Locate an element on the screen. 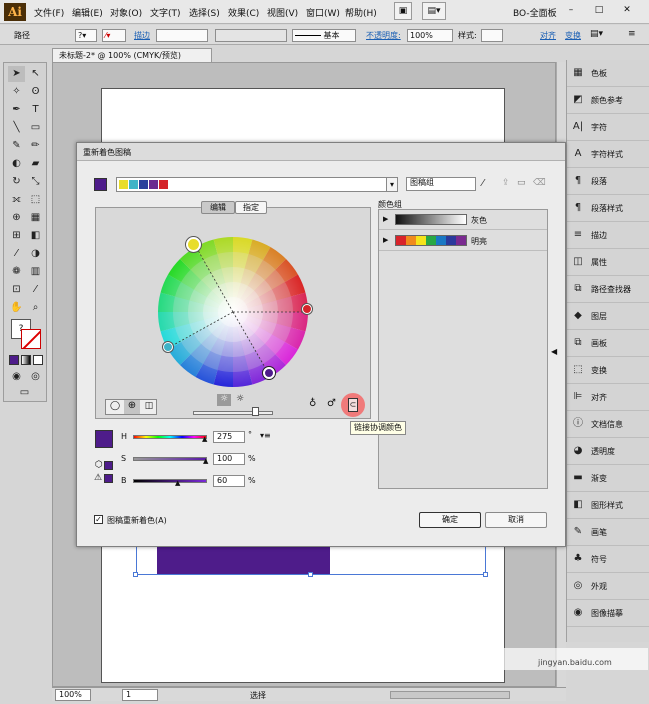  menu-object: 对象(O) is located at coordinates (126, 12).